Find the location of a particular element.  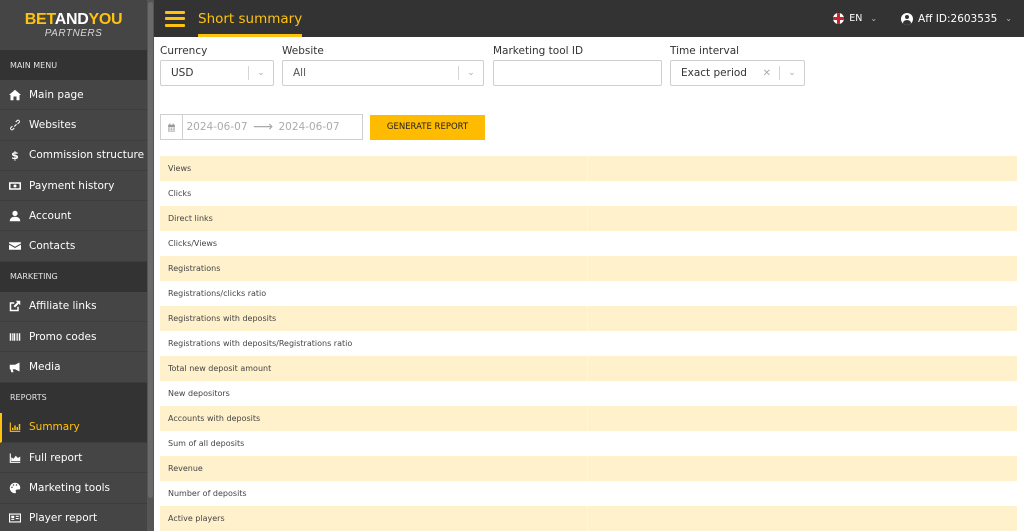

website-field: Website All ⌄ is located at coordinates (383, 65).